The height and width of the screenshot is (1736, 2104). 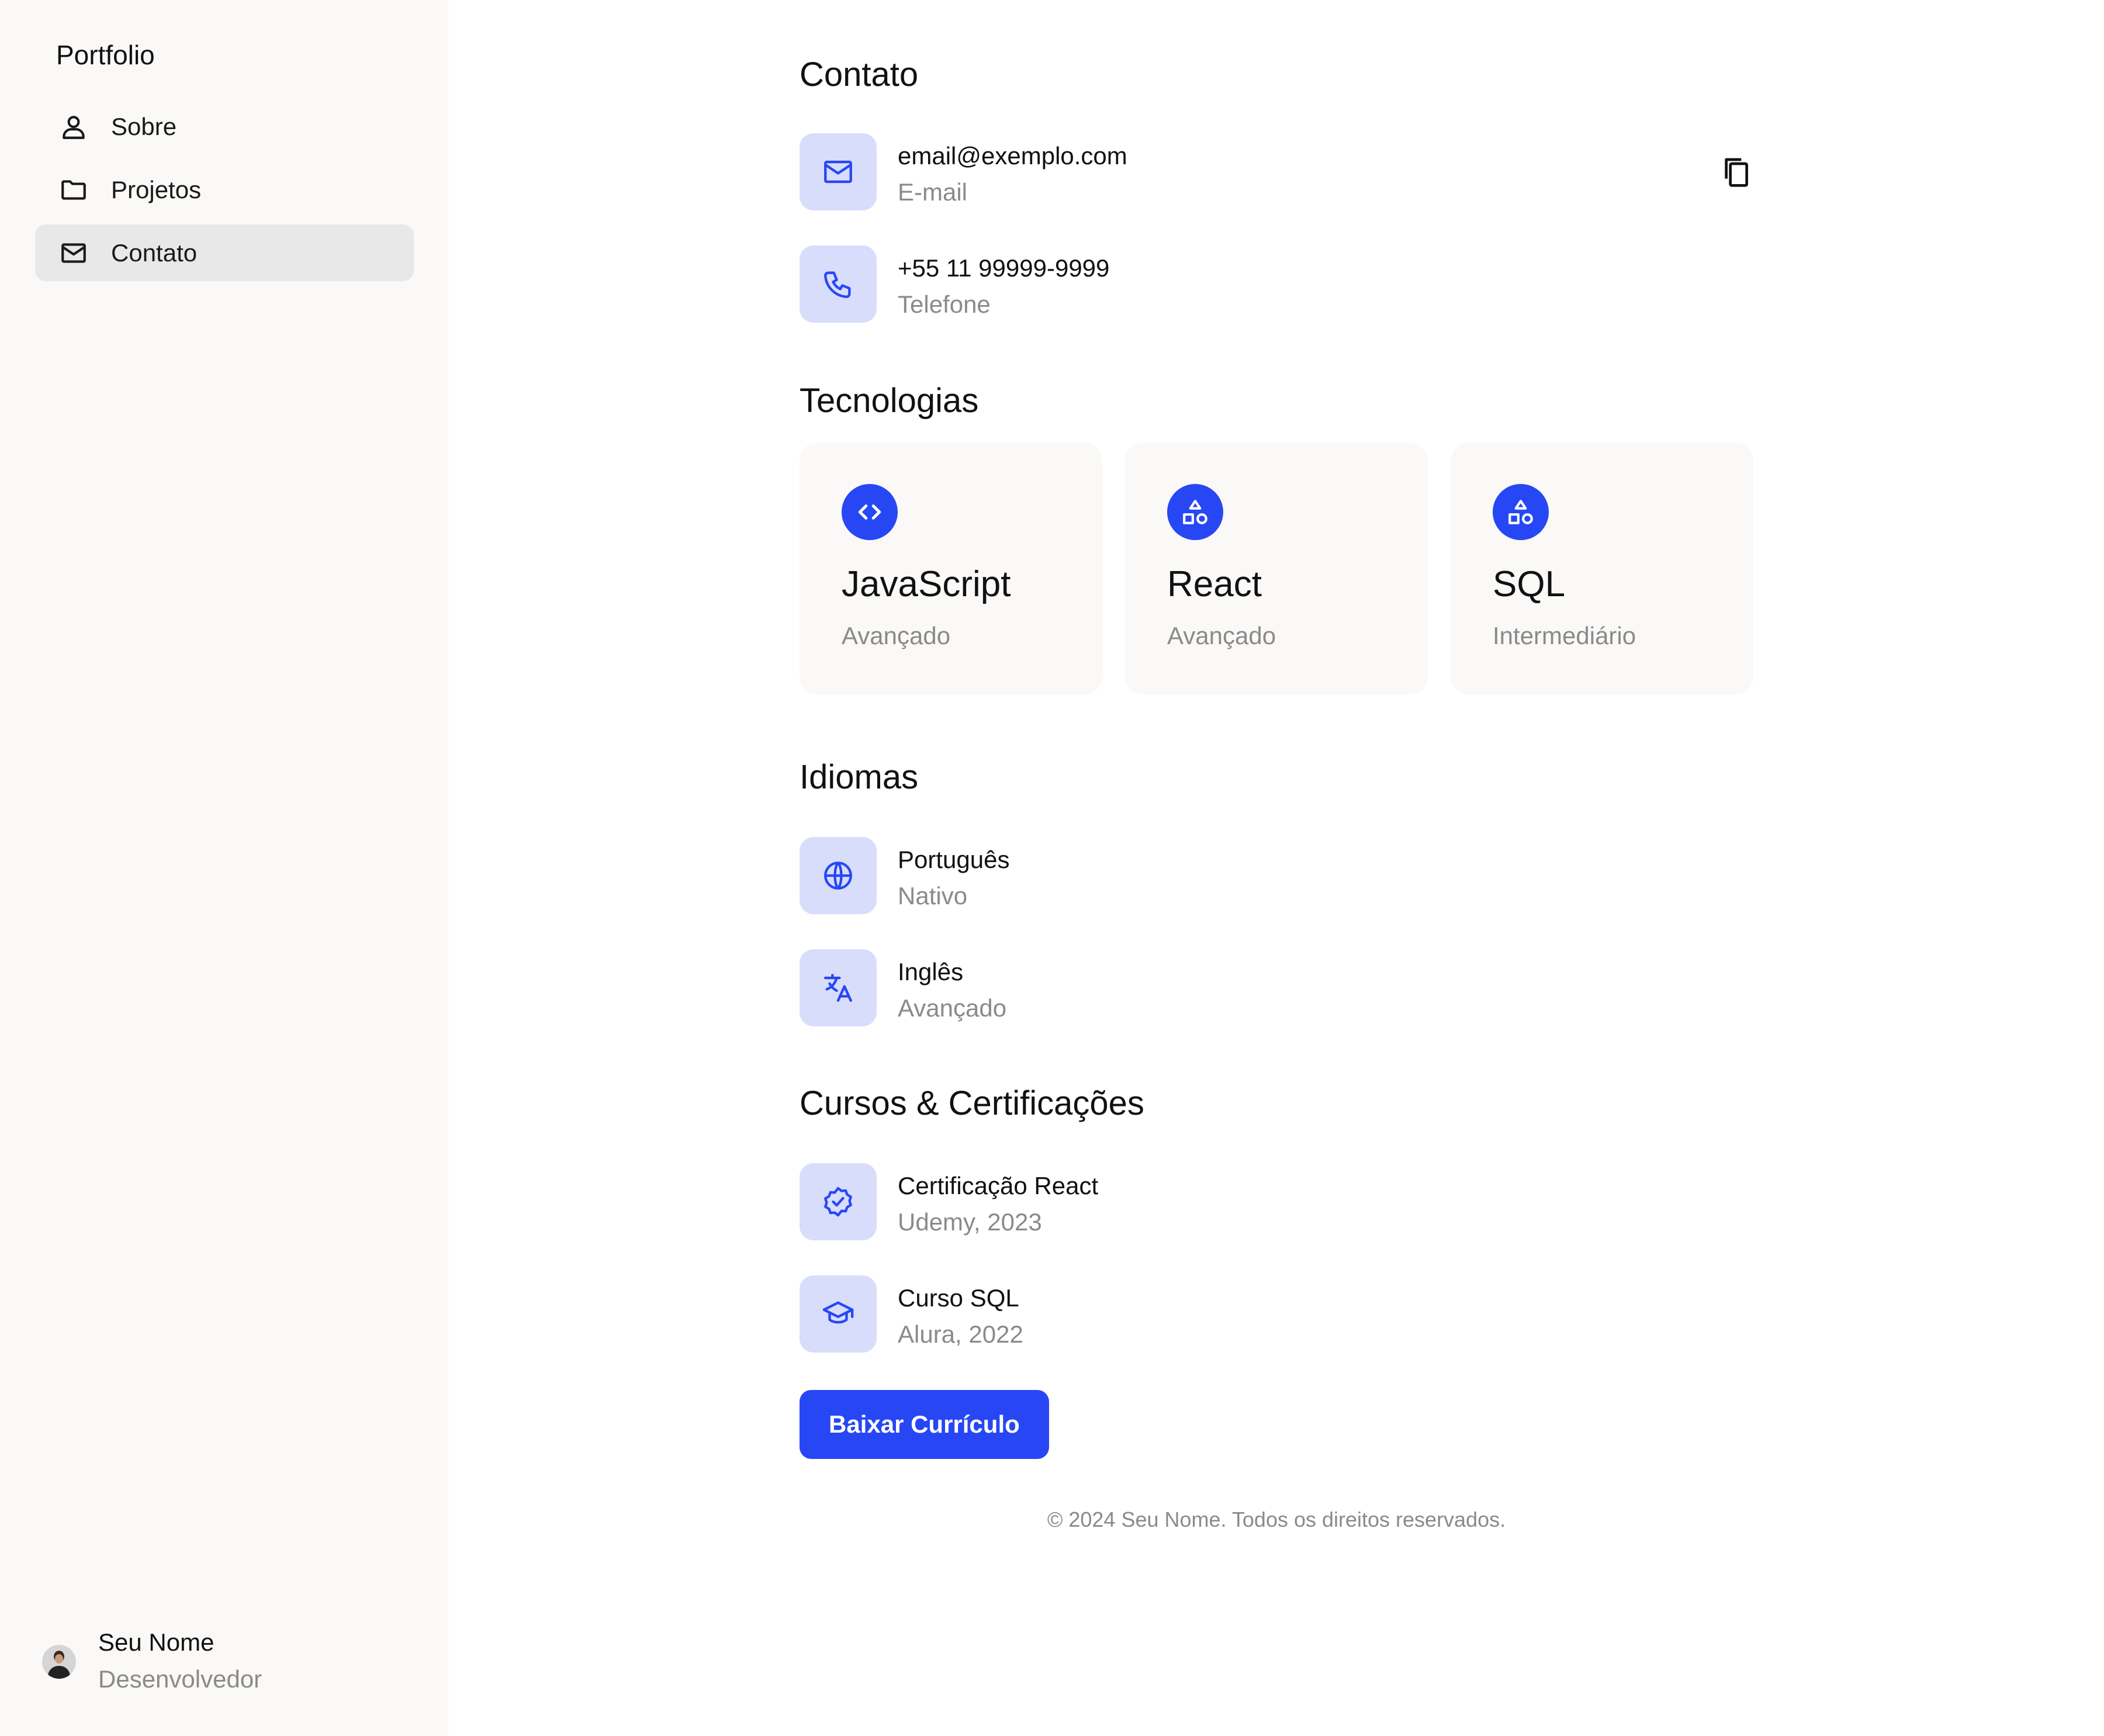 I want to click on folder-icon, so click(x=73, y=190).